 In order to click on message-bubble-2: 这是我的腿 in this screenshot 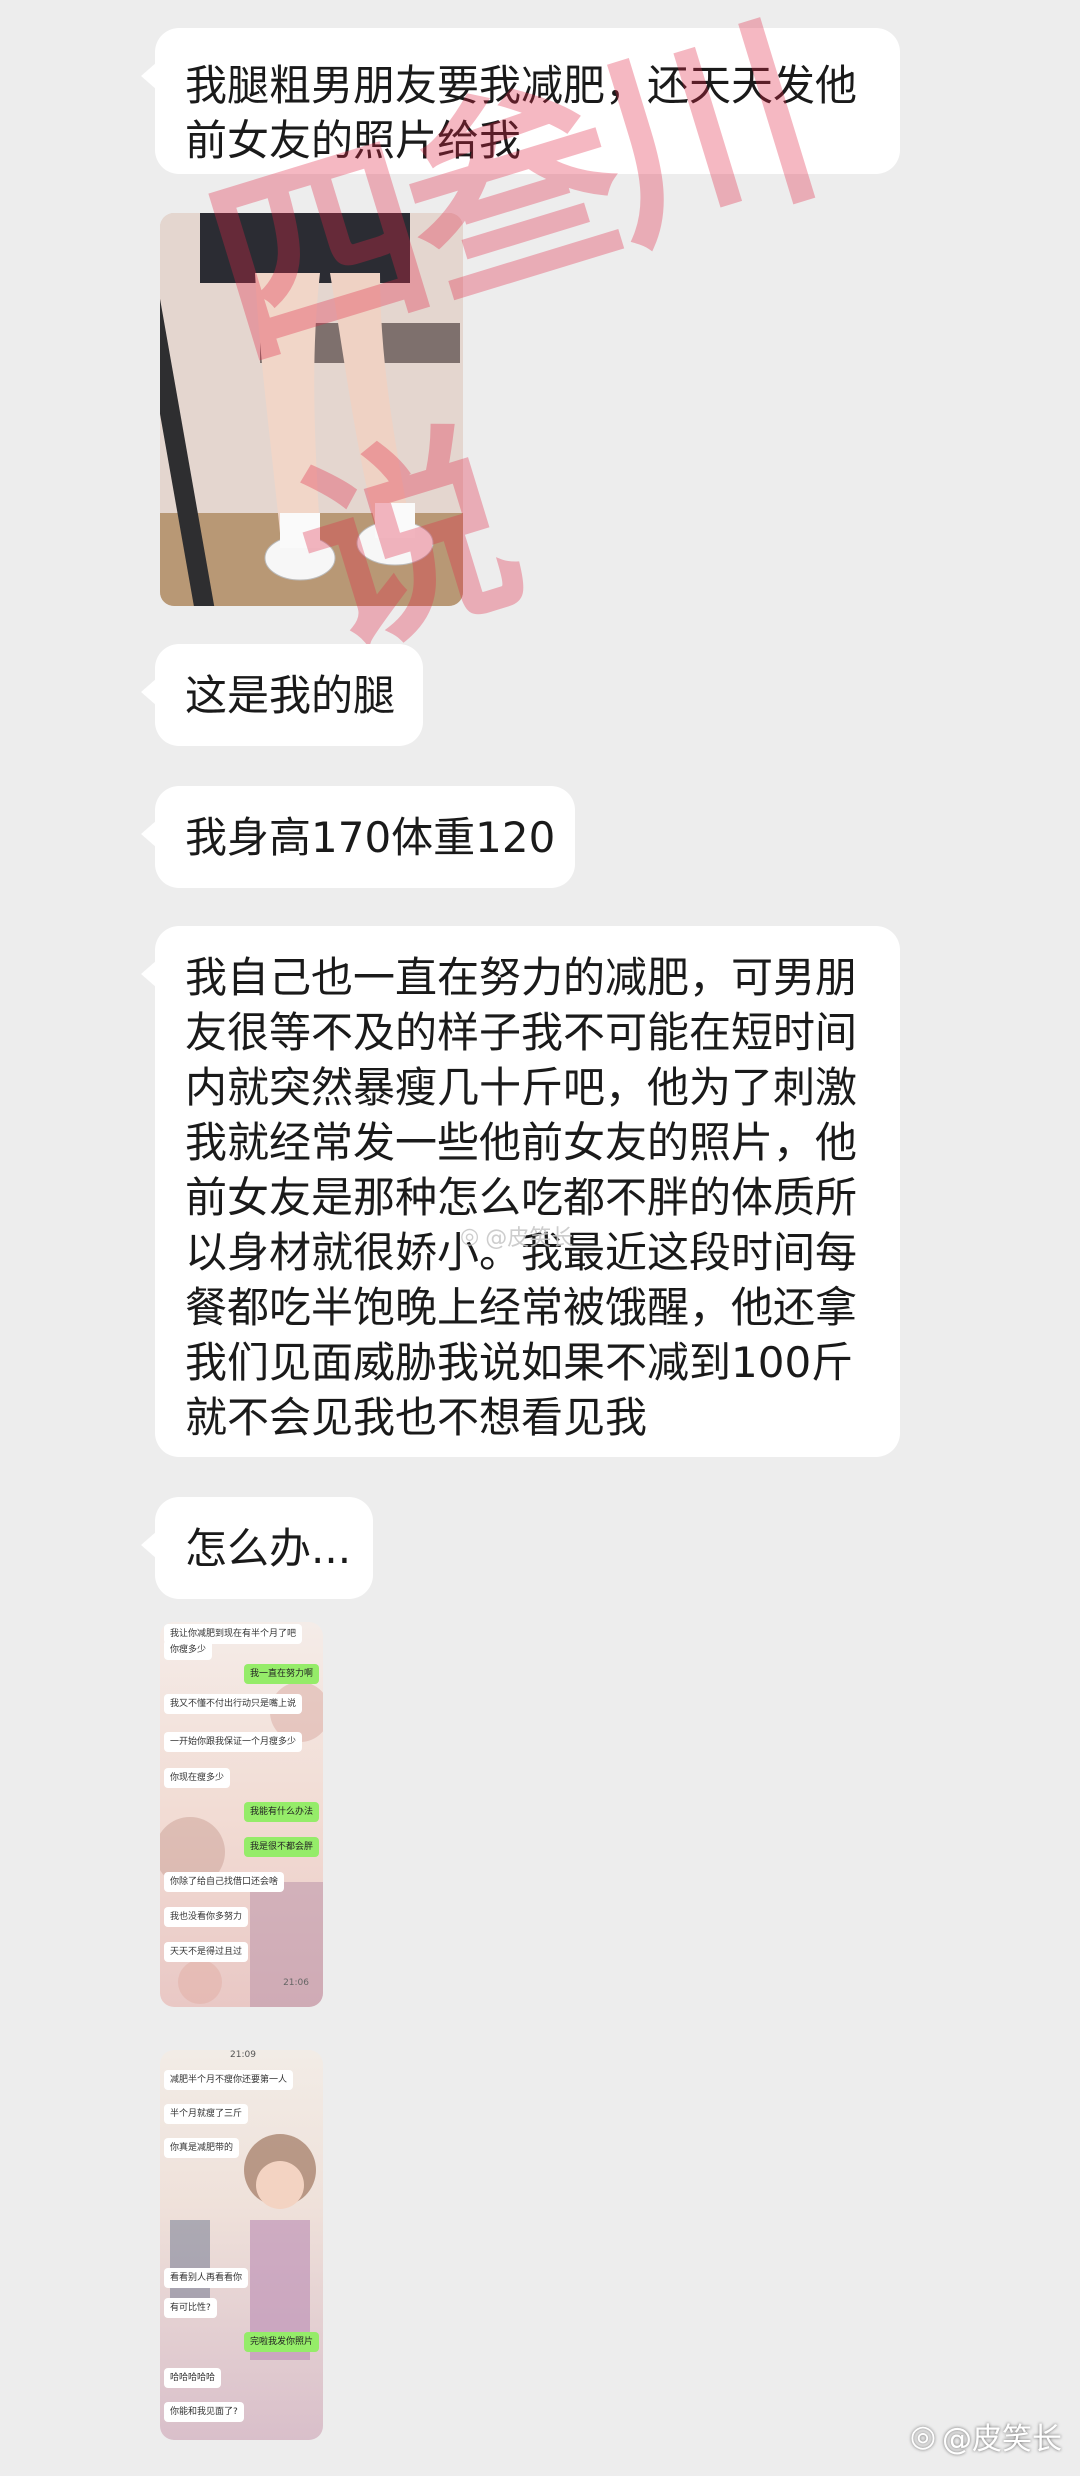, I will do `click(282, 695)`.